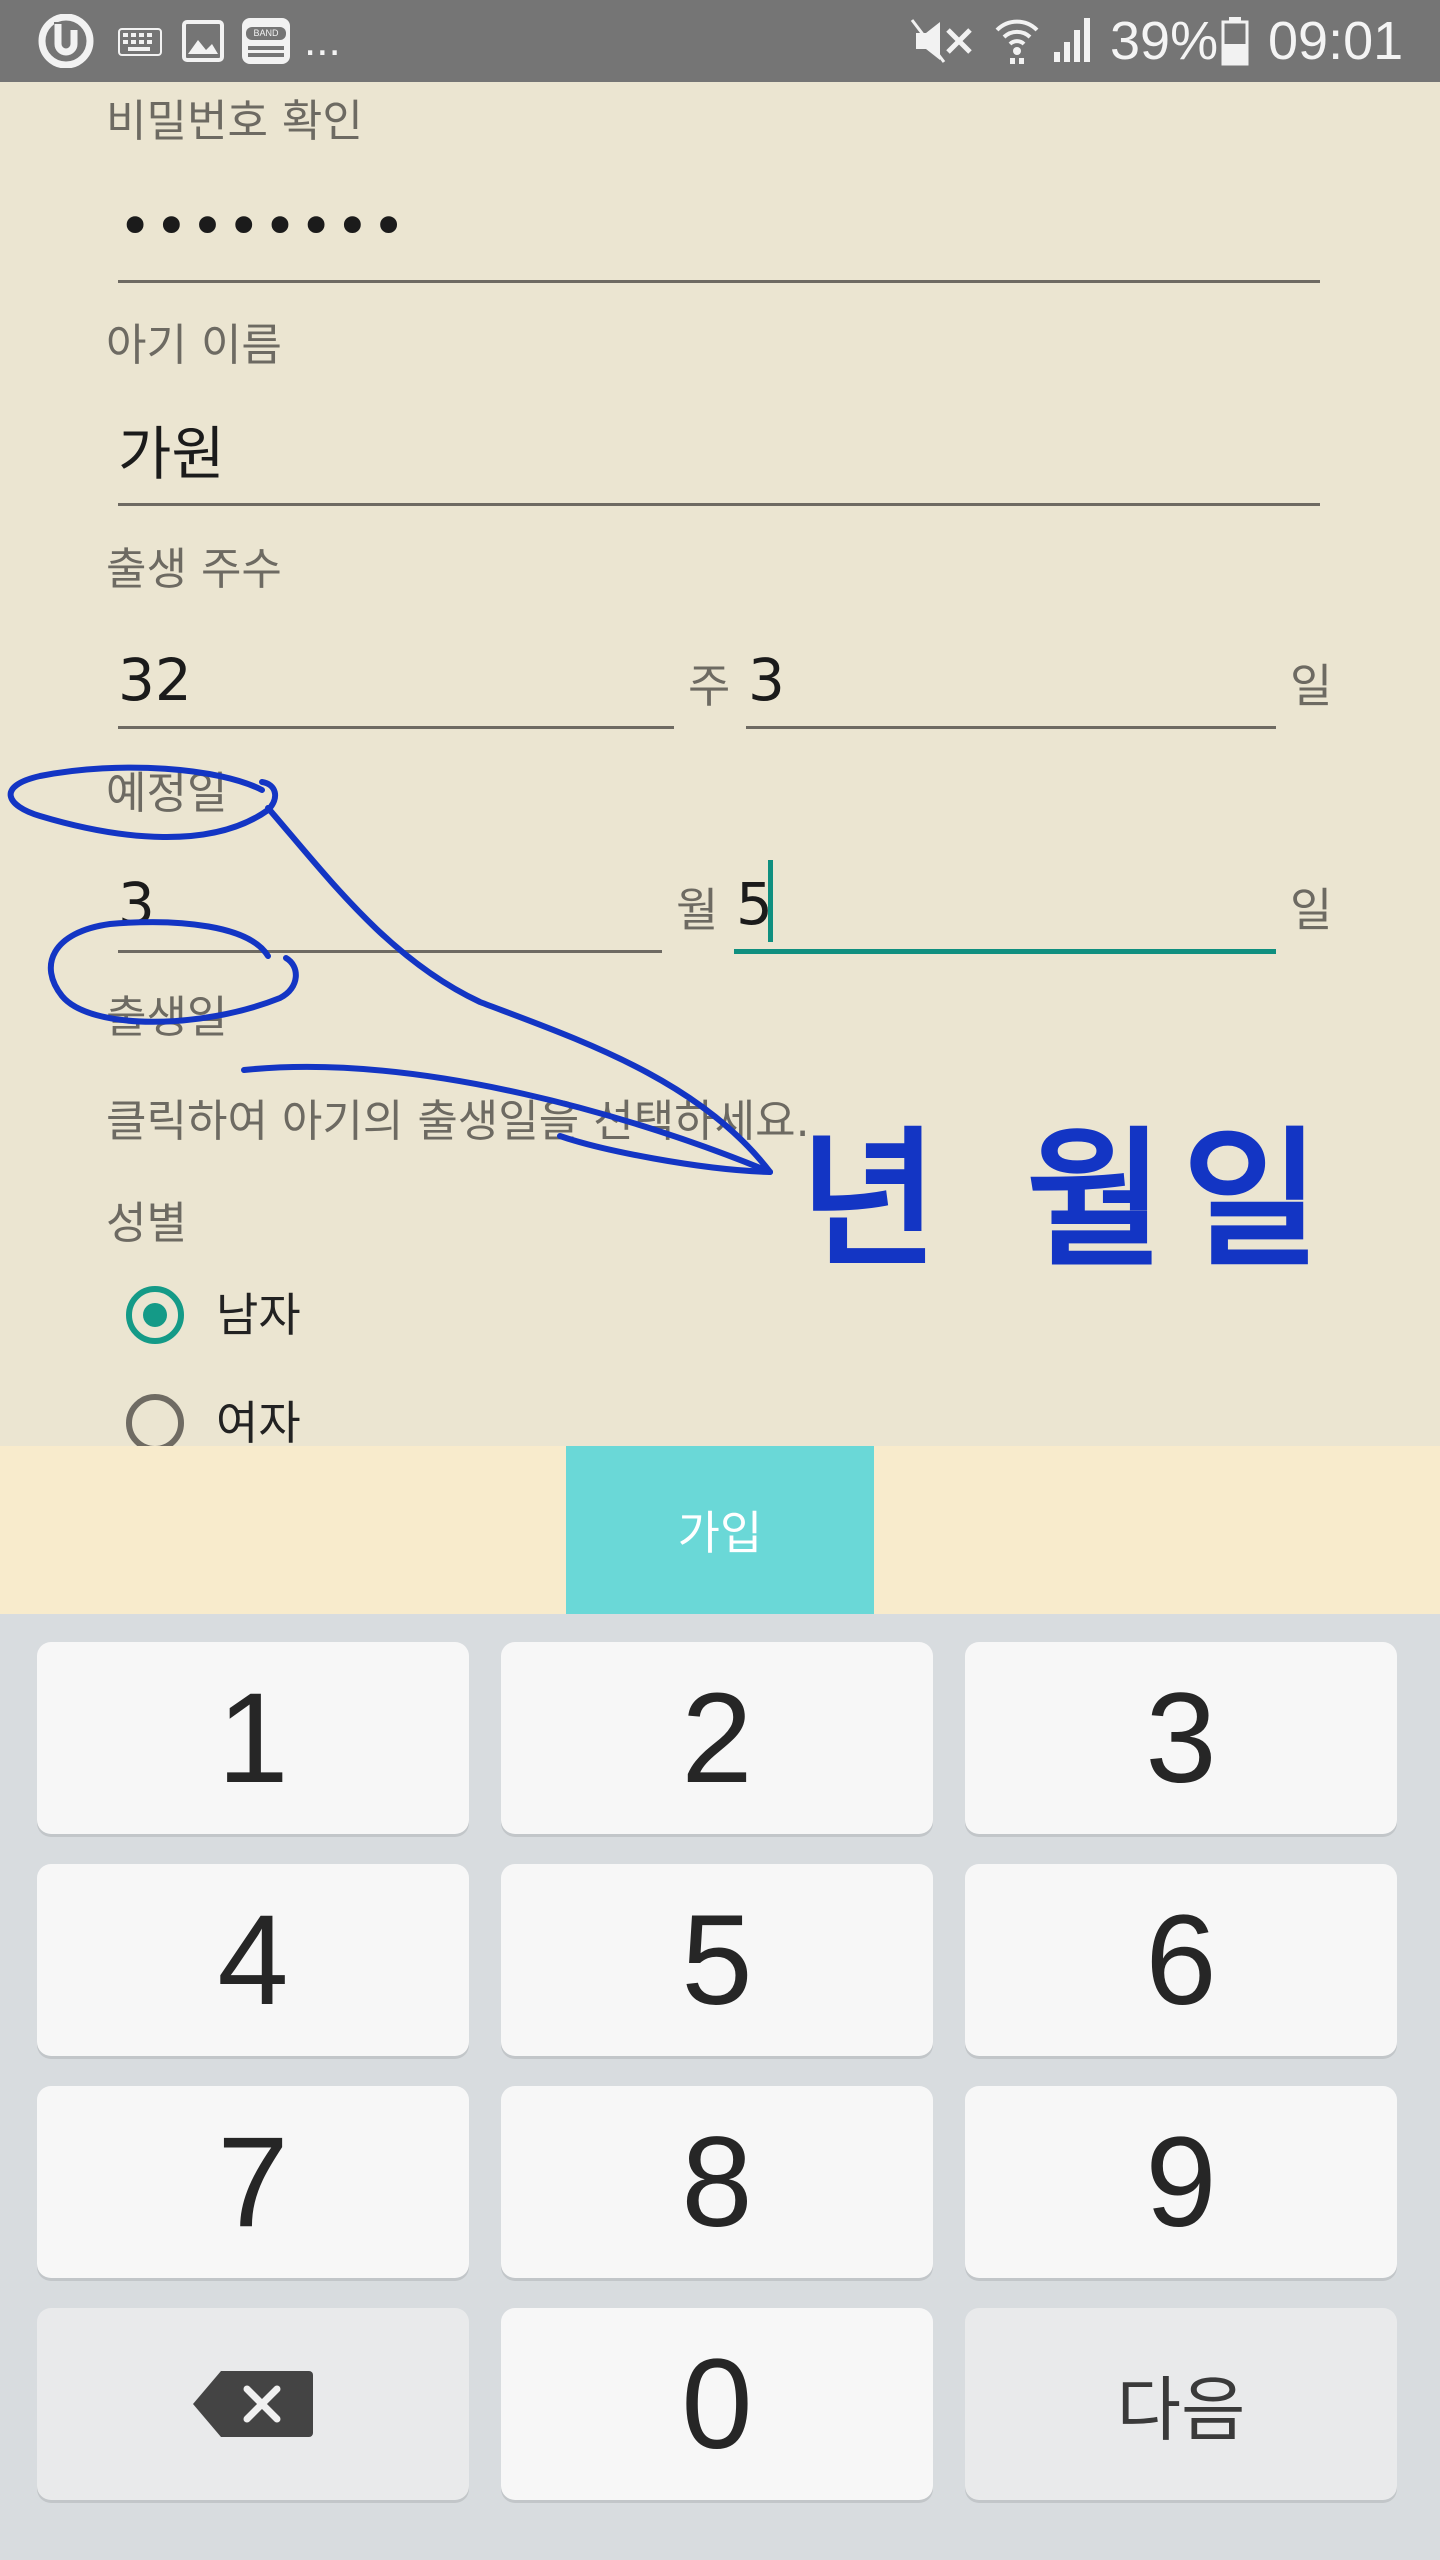 Image resolution: width=1440 pixels, height=2560 pixels. What do you see at coordinates (266, 33) in the screenshot?
I see `band-icon-label: BAND` at bounding box center [266, 33].